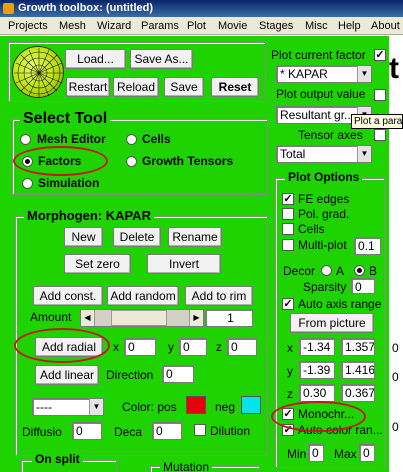 This screenshot has height=472, width=403. I want to click on label-growth-tensors: Growth Tensors, so click(188, 161).